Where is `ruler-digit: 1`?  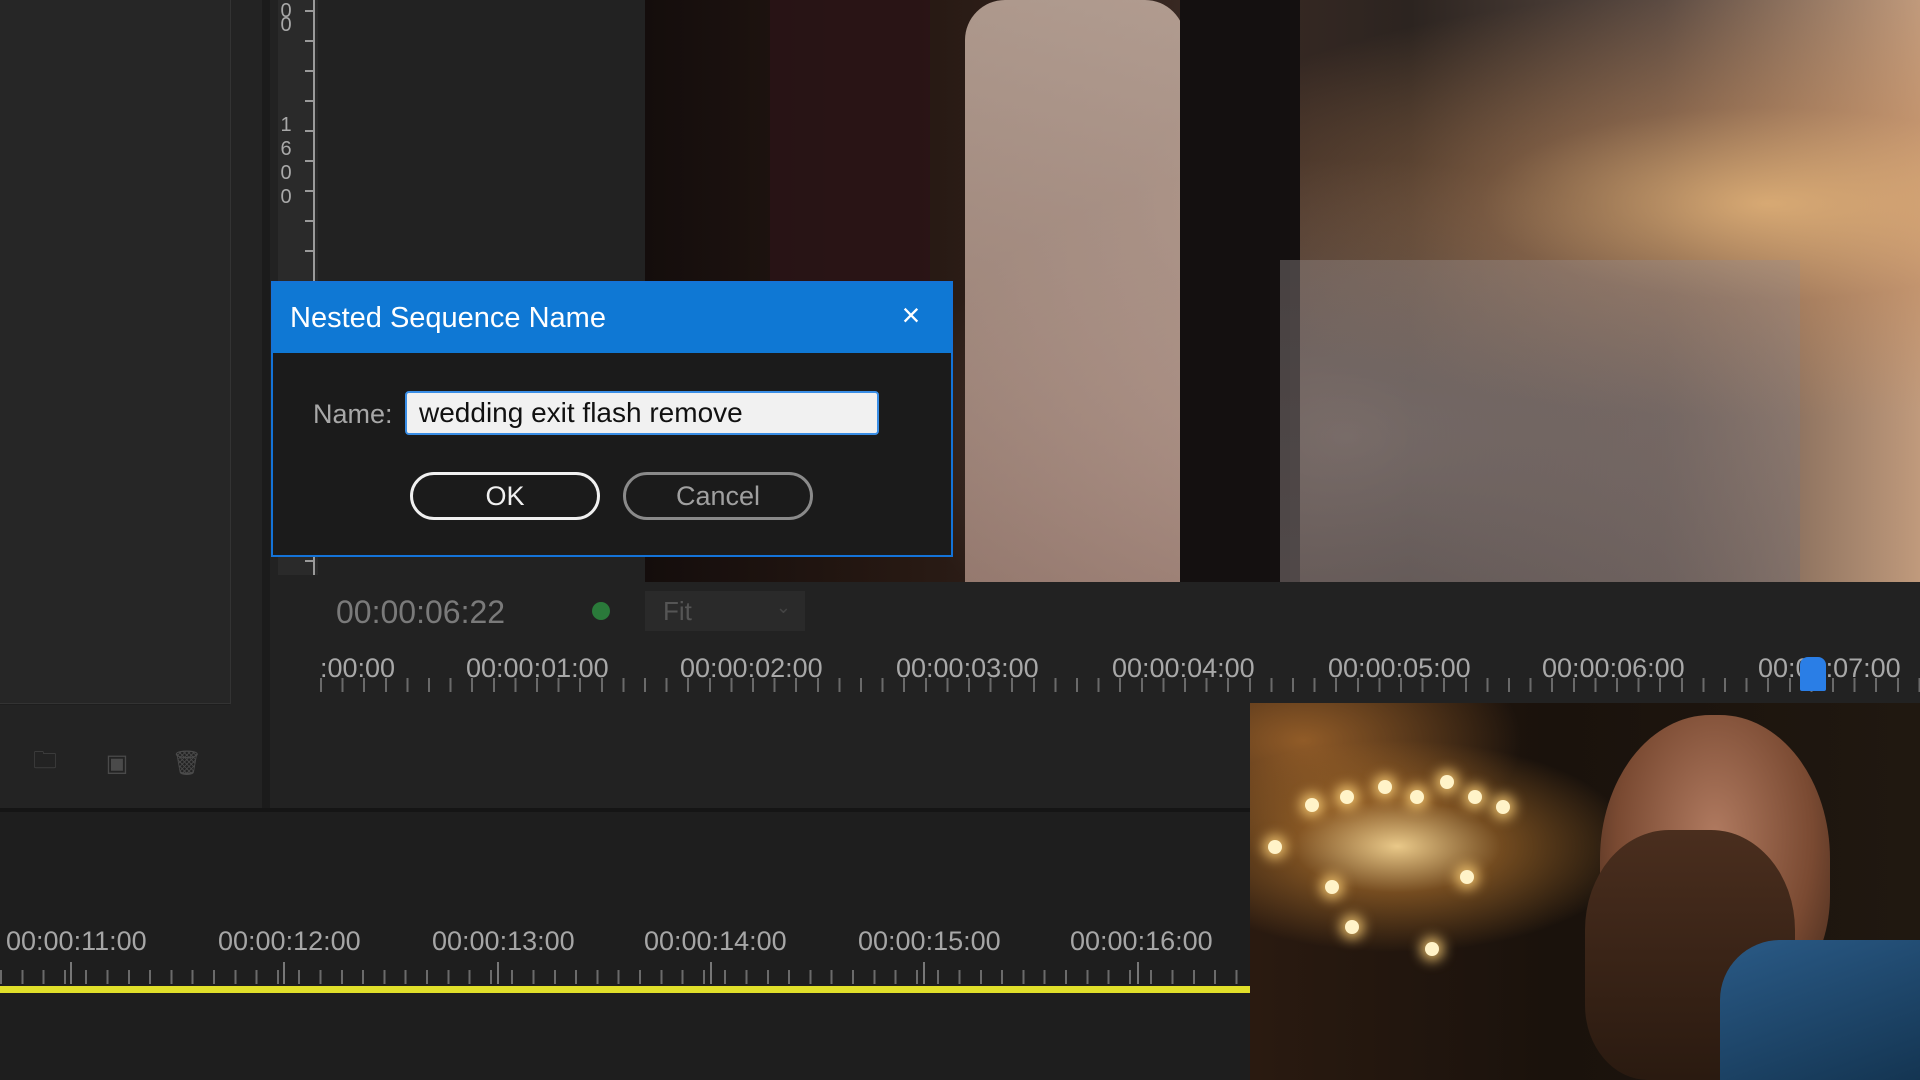
ruler-digit: 1 is located at coordinates (286, 125).